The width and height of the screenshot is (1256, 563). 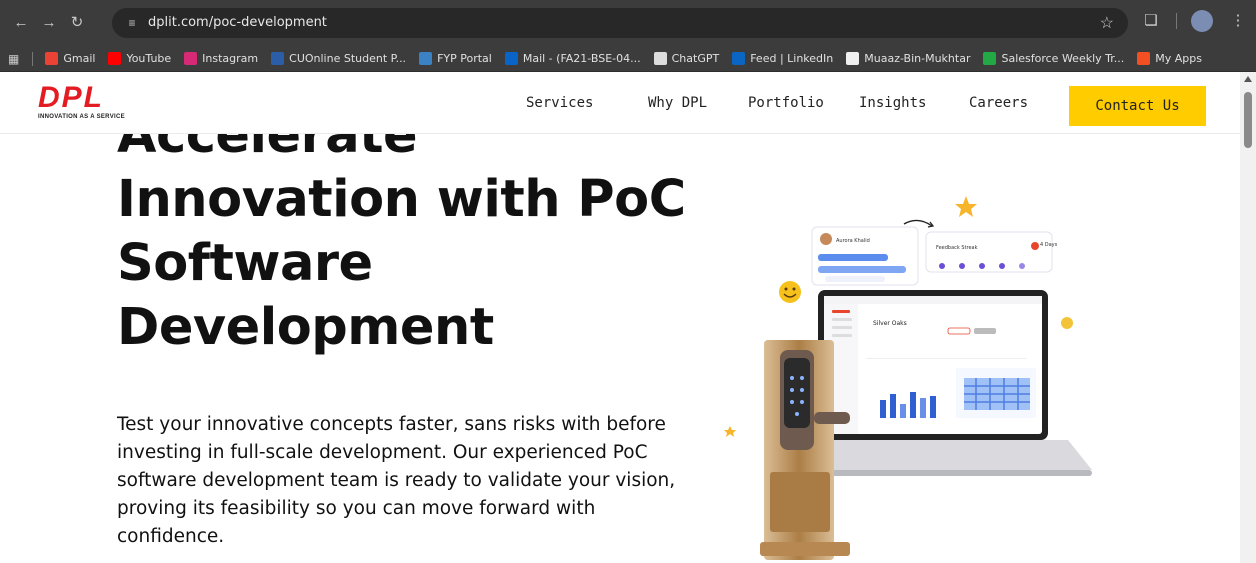 I want to click on bookmark-item: ChatGPT, so click(x=686, y=58).